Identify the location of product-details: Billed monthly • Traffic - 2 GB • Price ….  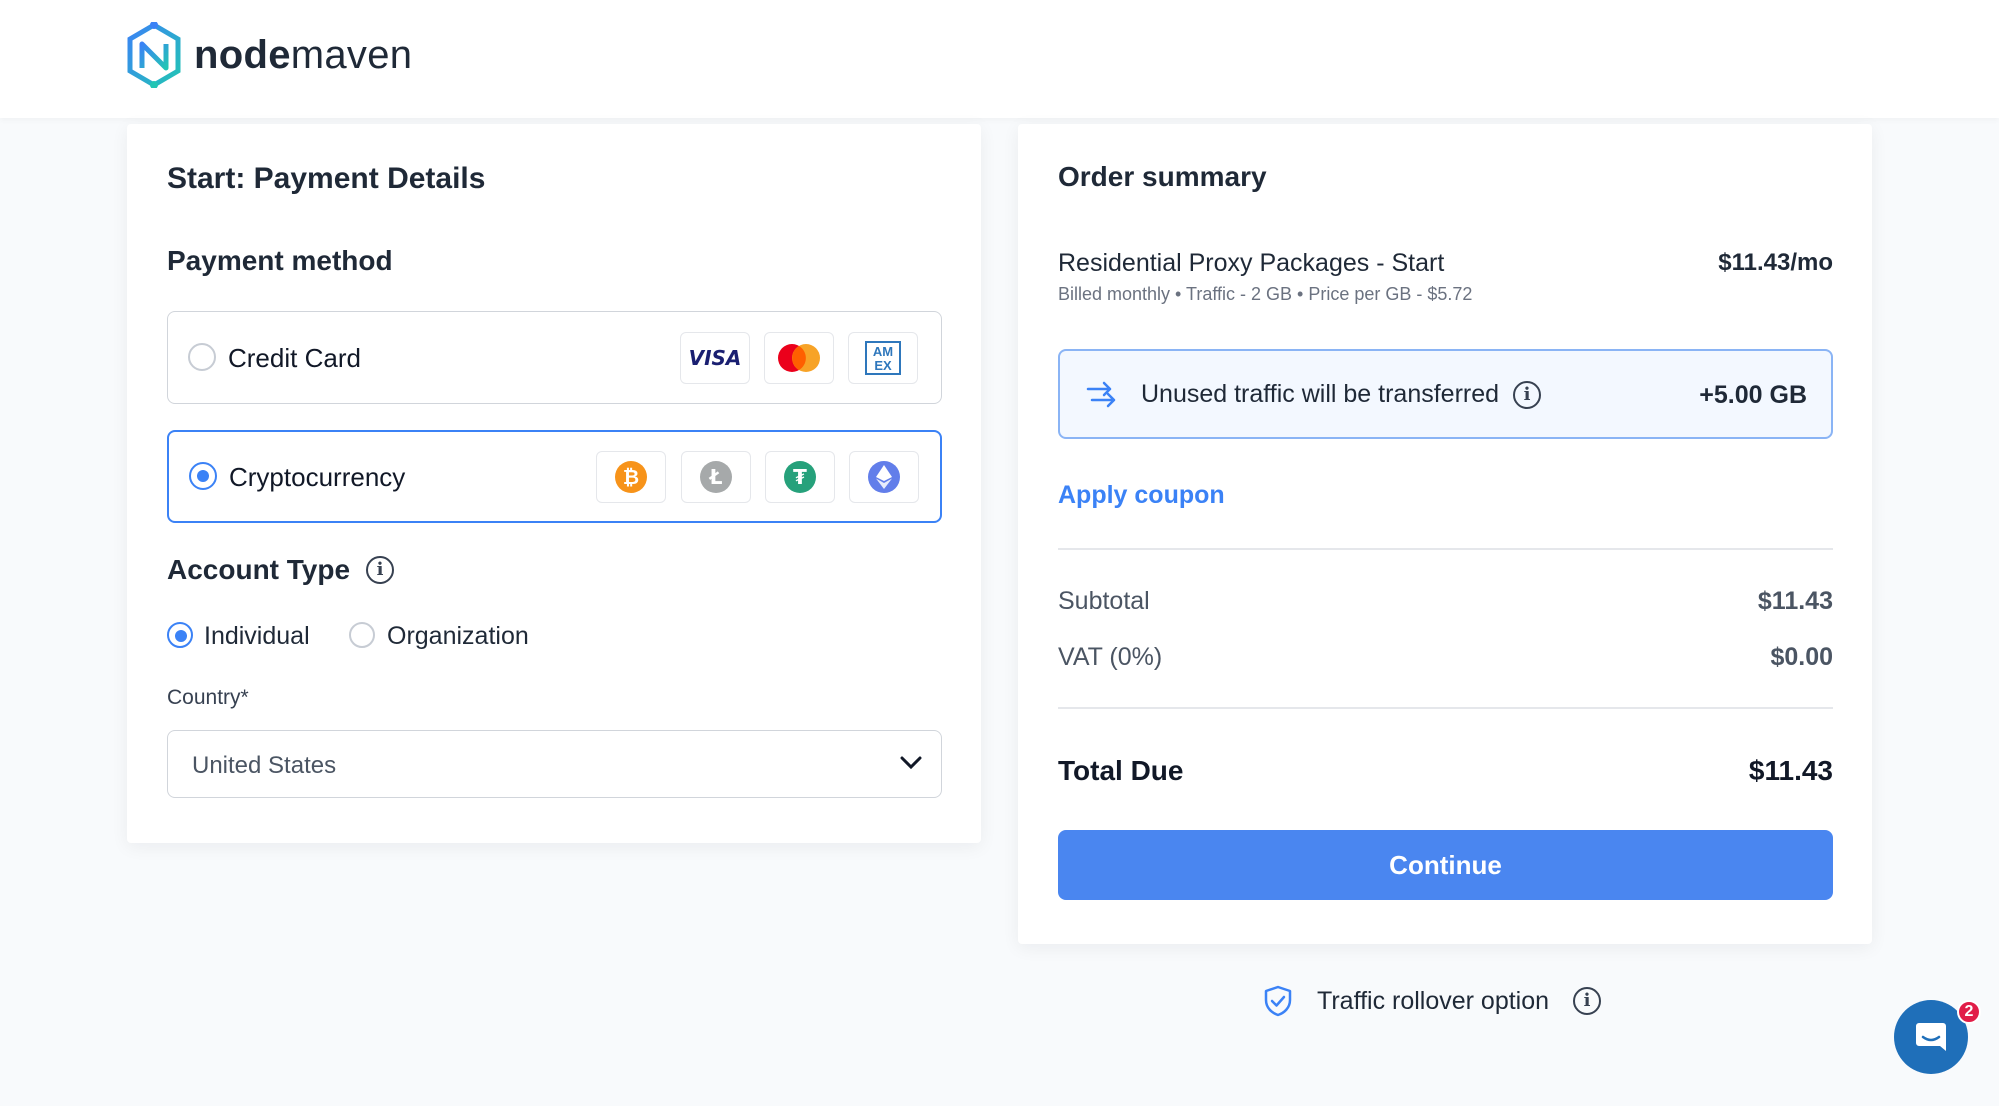
(1265, 294).